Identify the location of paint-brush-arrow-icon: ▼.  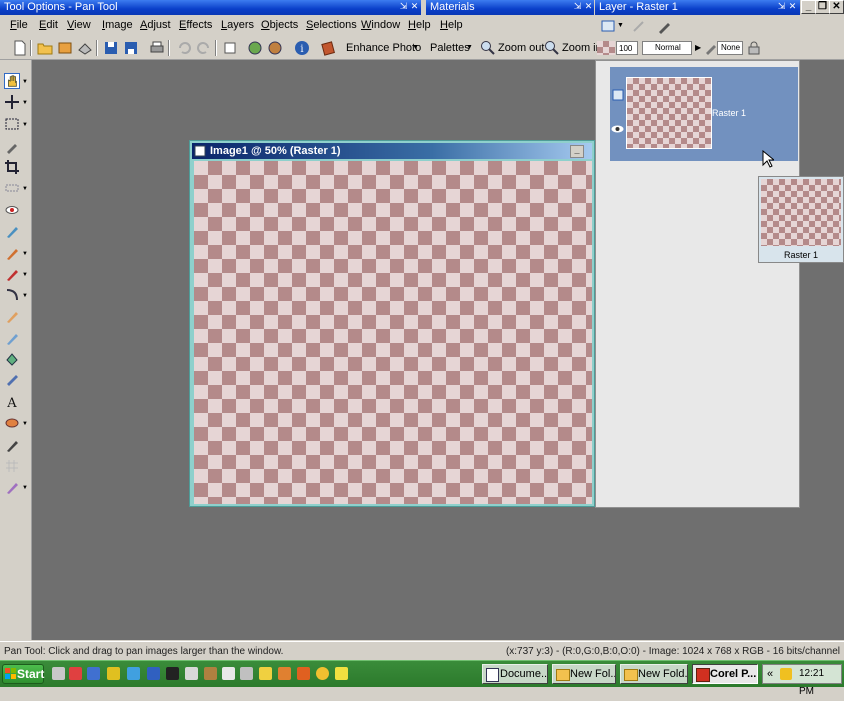
(25, 275).